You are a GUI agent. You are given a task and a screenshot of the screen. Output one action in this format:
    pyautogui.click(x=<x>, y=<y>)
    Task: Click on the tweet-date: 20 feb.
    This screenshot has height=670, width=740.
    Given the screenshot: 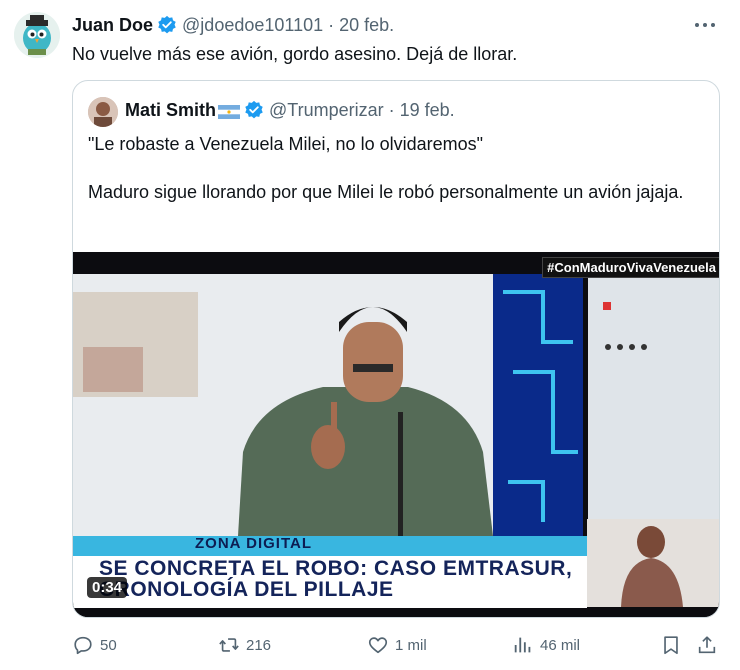 What is the action you would take?
    pyautogui.click(x=366, y=25)
    